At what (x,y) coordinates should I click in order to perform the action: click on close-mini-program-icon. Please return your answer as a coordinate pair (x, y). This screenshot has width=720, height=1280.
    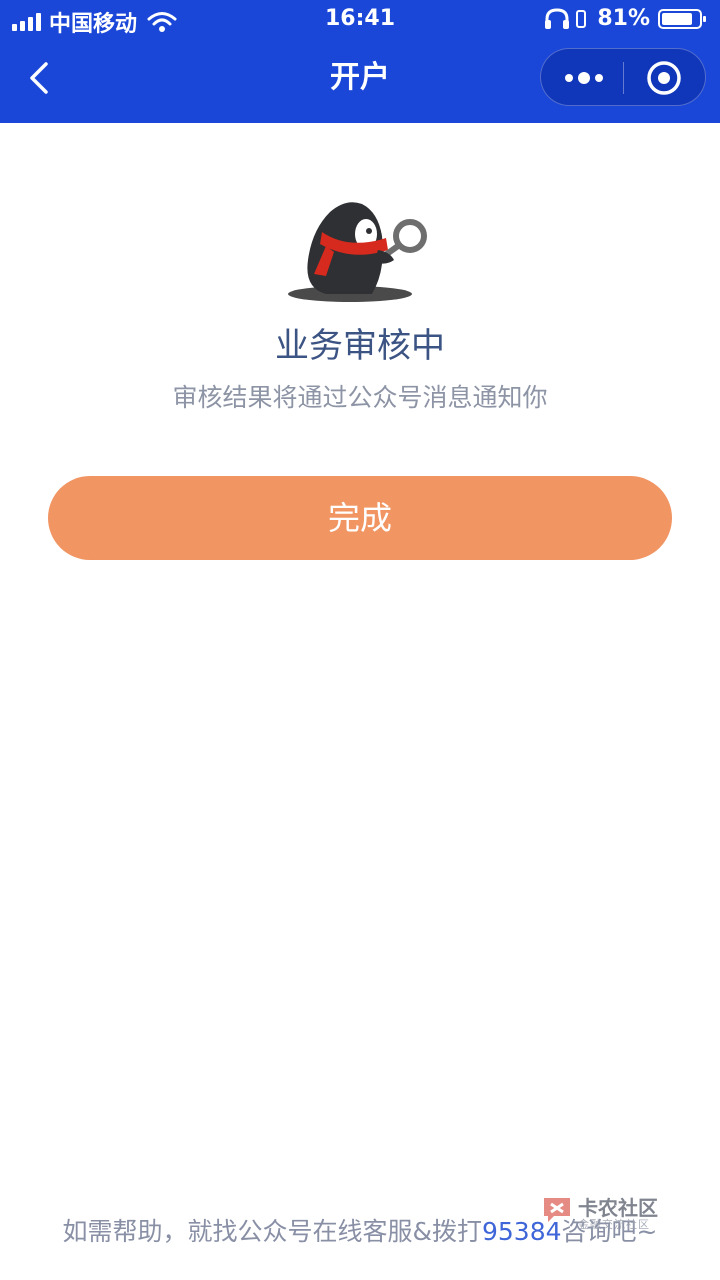
    Looking at the image, I should click on (664, 78).